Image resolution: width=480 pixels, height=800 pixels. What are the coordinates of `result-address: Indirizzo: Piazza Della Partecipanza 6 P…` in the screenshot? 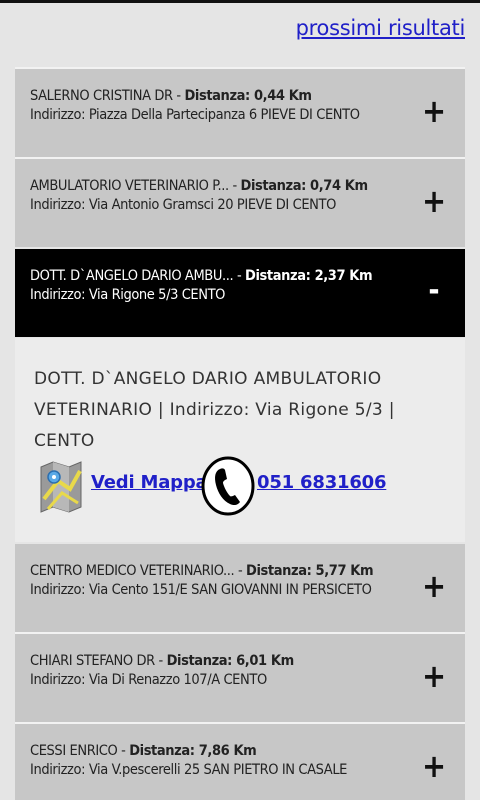 It's located at (195, 115).